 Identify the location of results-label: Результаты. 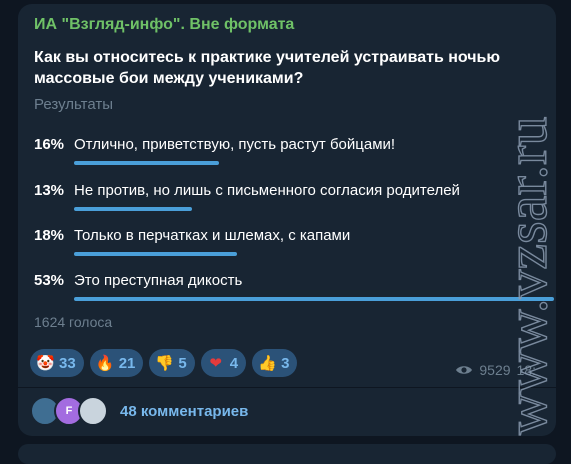
(73, 104).